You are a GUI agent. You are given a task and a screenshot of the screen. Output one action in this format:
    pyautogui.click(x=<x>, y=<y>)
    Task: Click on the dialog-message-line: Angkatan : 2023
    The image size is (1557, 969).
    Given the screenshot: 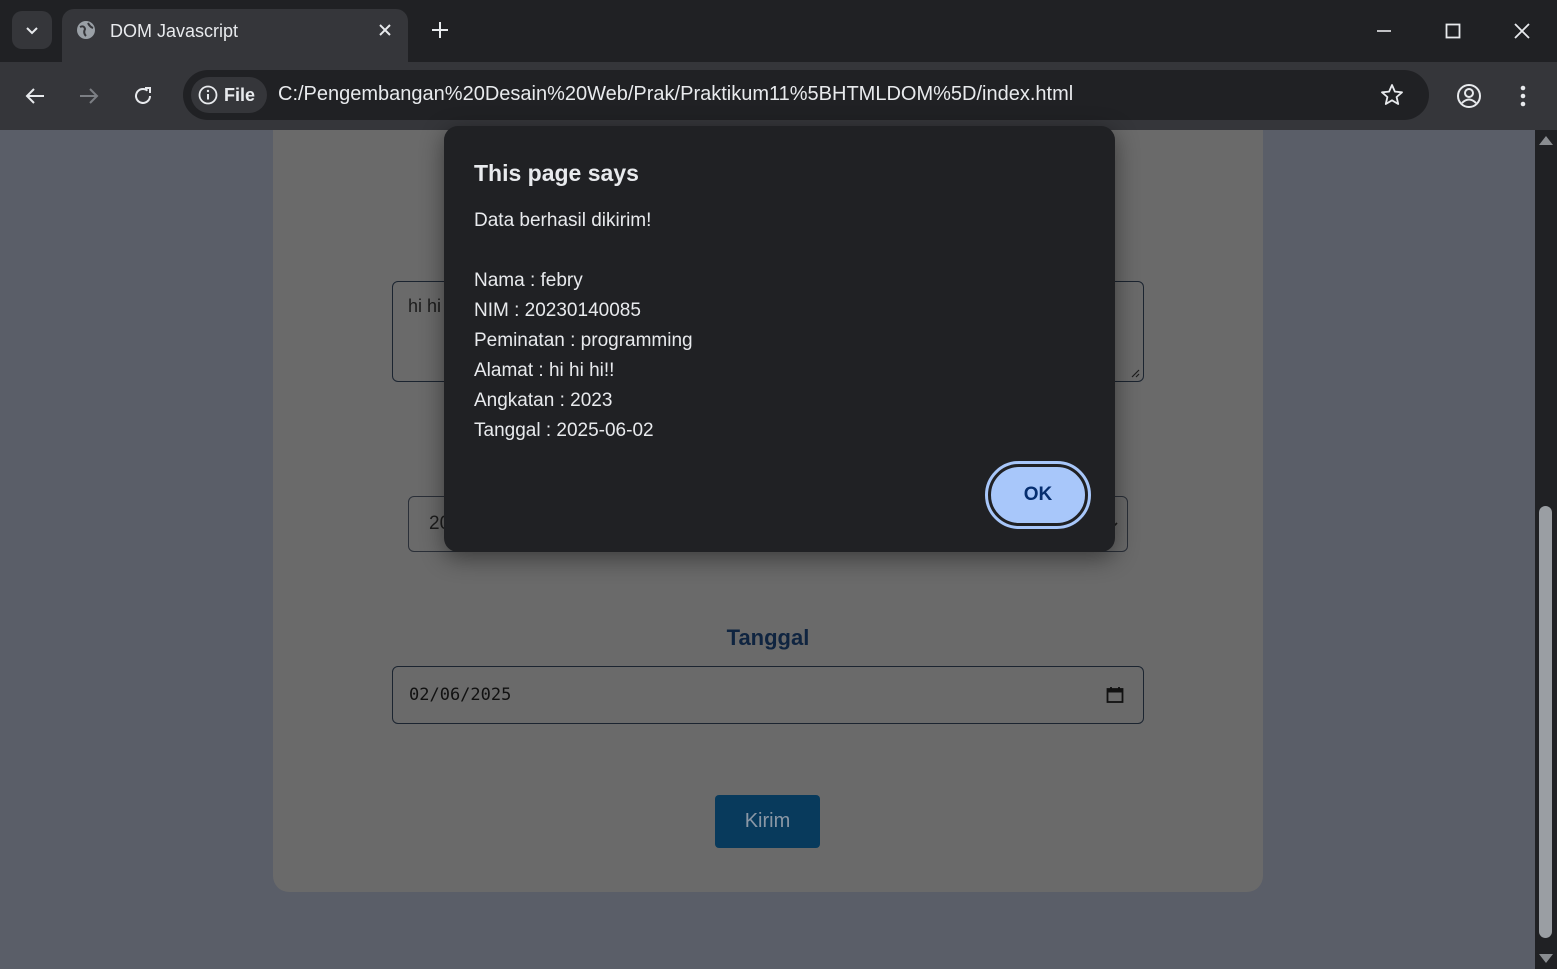 What is the action you would take?
    pyautogui.click(x=543, y=400)
    